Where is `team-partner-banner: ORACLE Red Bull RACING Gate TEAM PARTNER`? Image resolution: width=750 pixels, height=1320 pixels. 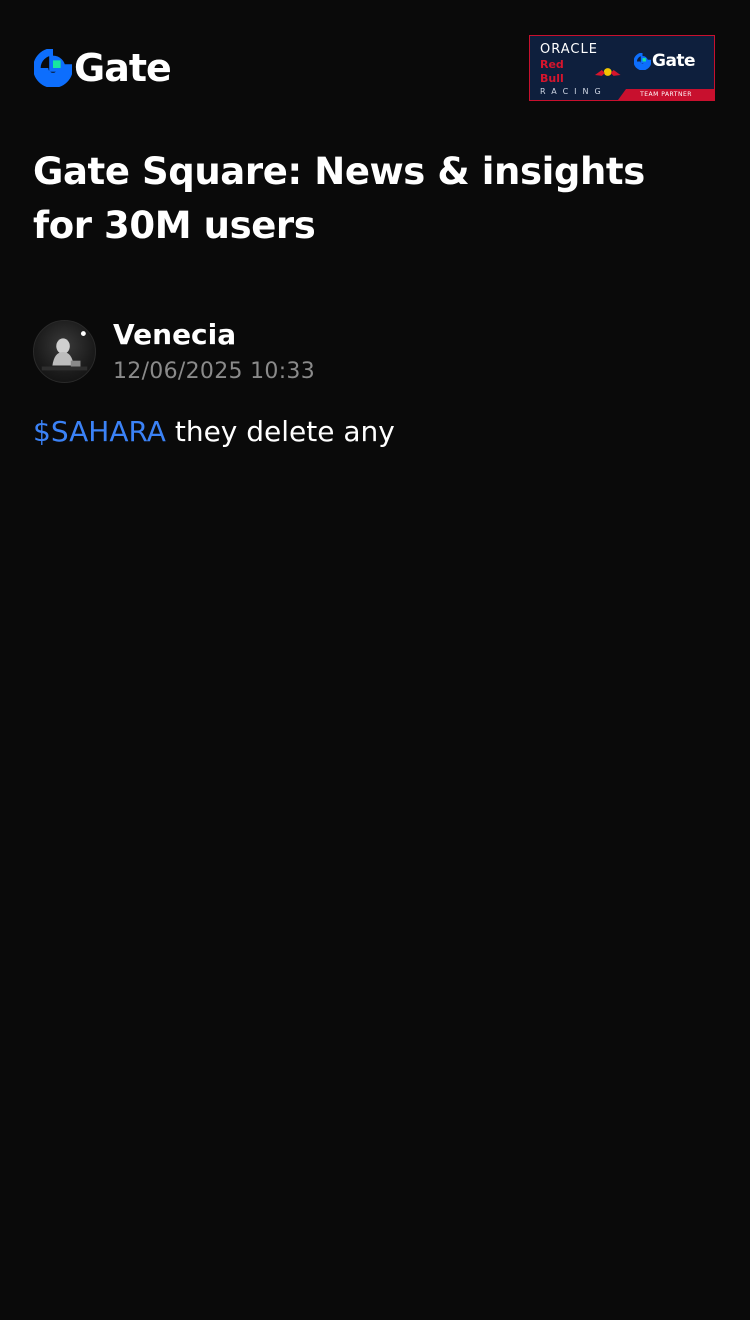
team-partner-banner: ORACLE Red Bull RACING Gate TEAM PARTNER is located at coordinates (622, 68).